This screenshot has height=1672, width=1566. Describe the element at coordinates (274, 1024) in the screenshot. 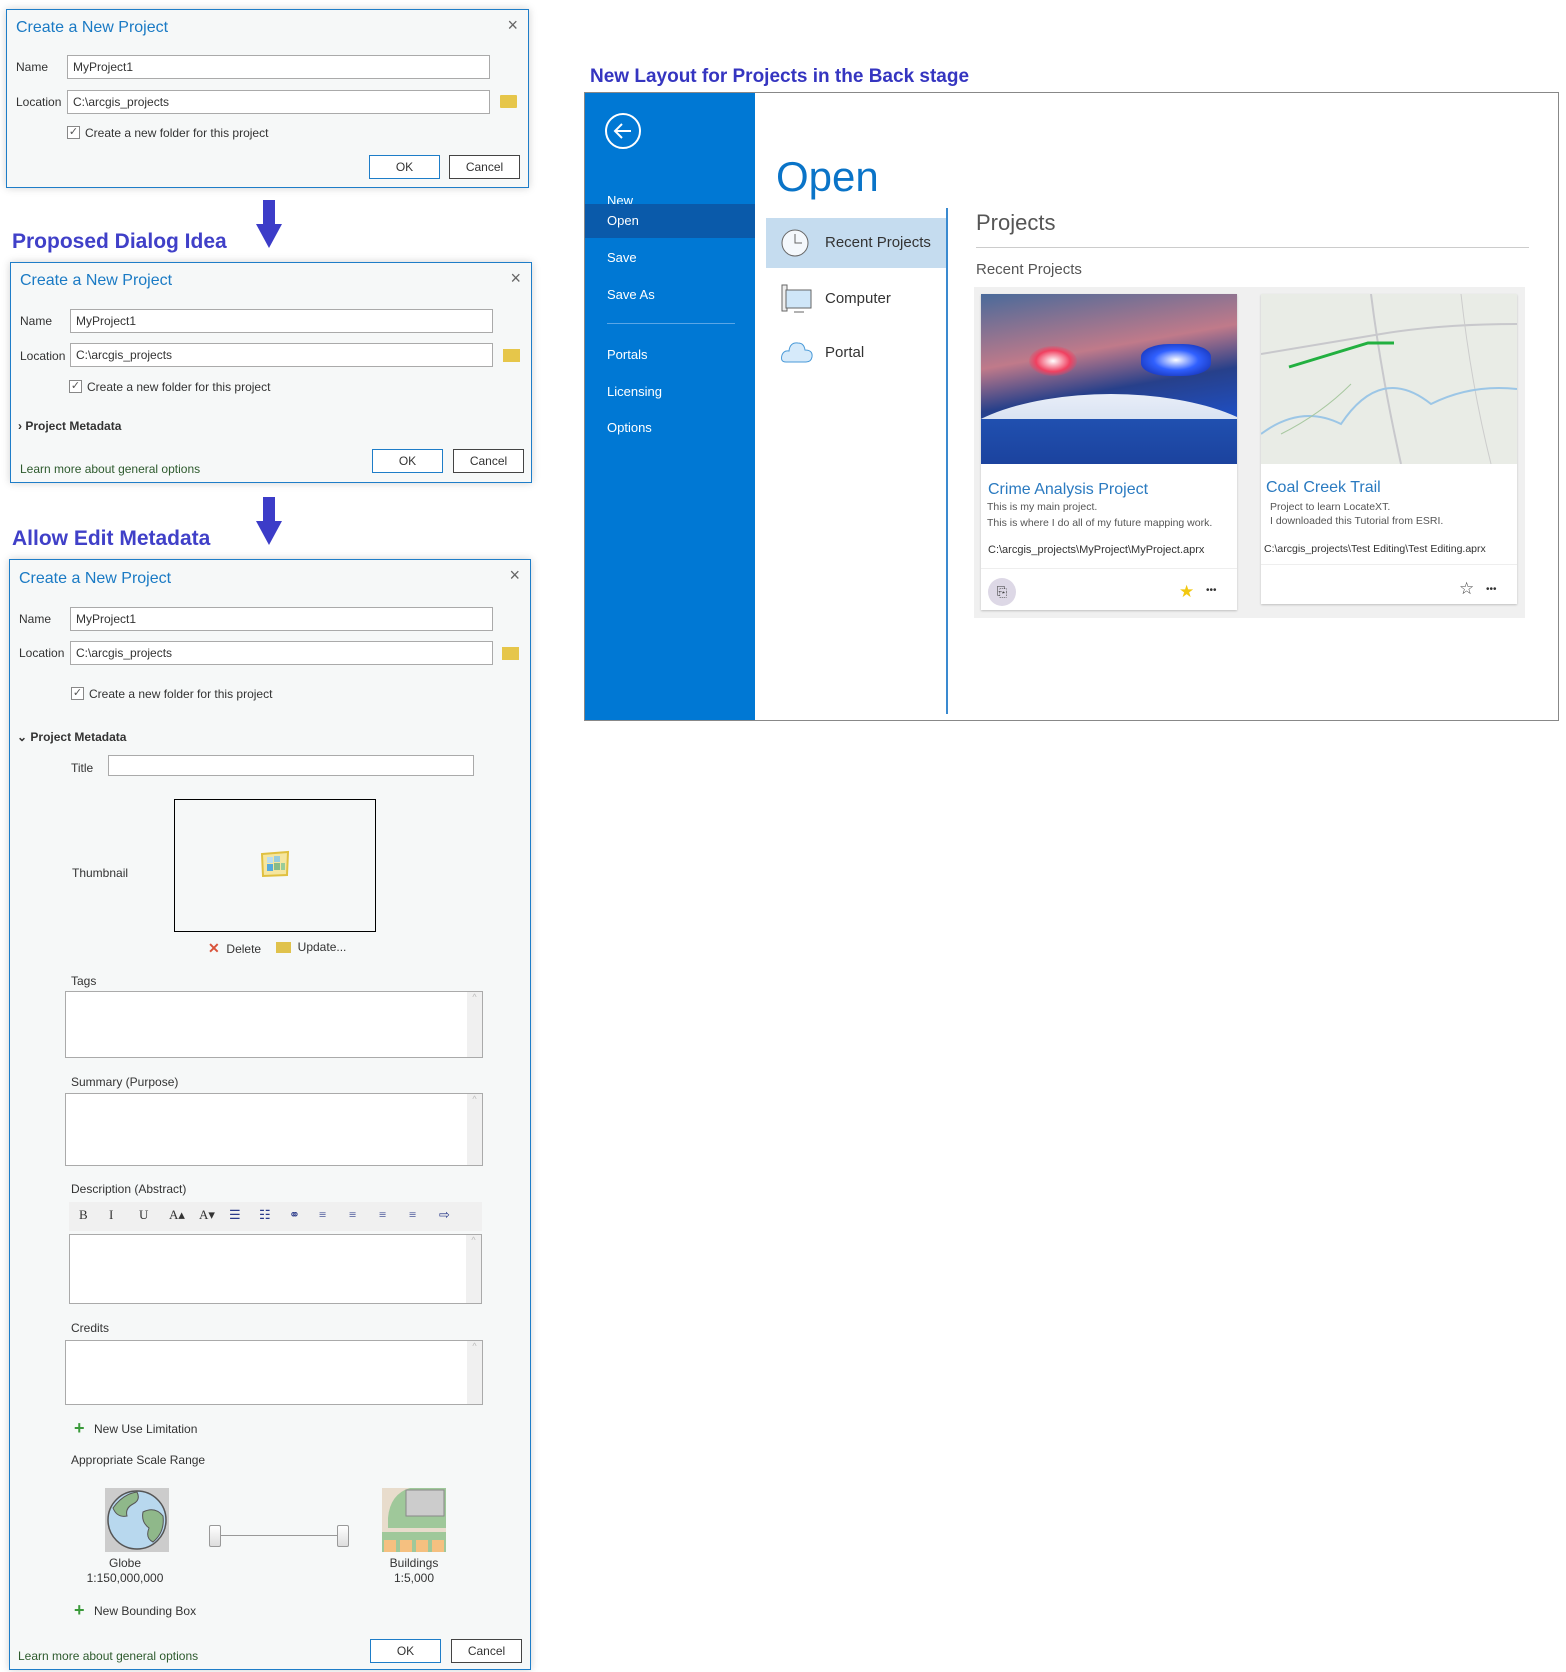

I see `tags-textarea: ^` at that location.